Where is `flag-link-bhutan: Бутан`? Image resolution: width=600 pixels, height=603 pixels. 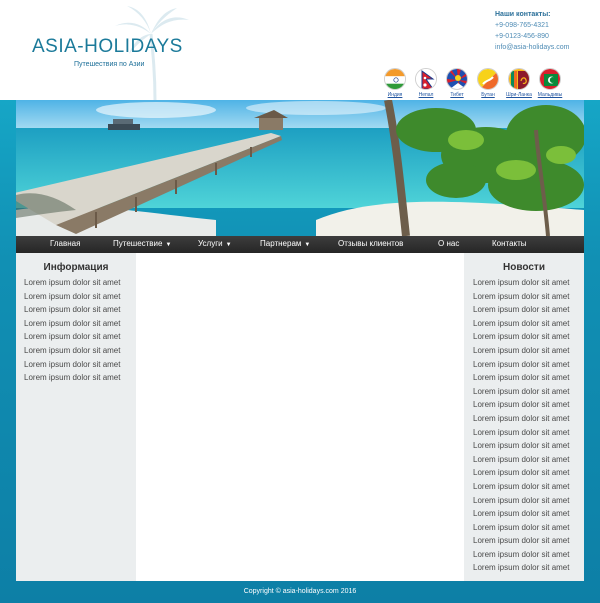
flag-link-bhutan: Бутан is located at coordinates (488, 83).